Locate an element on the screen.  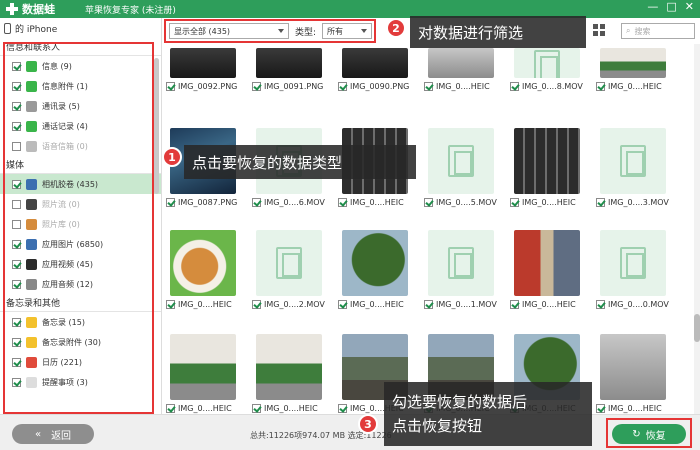
thumbnail-item: IMG_0....5.MOV is located at coordinates (462, 167).